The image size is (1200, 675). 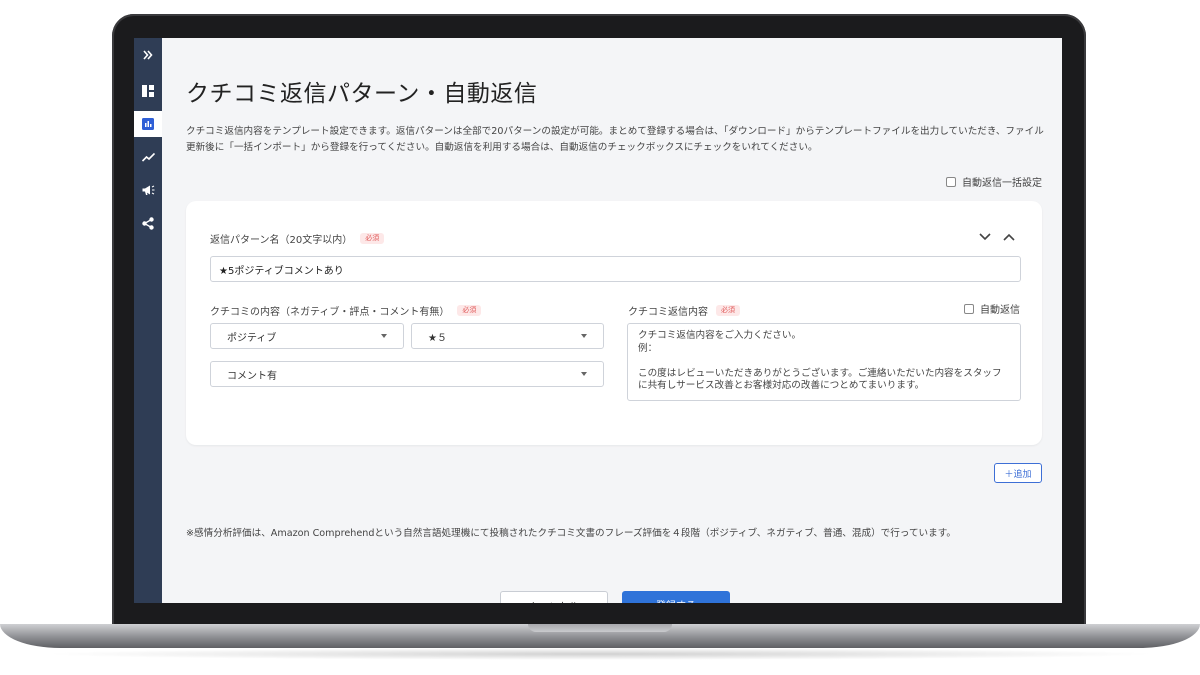 I want to click on sidebar-item-dashboard, so click(x=148, y=91).